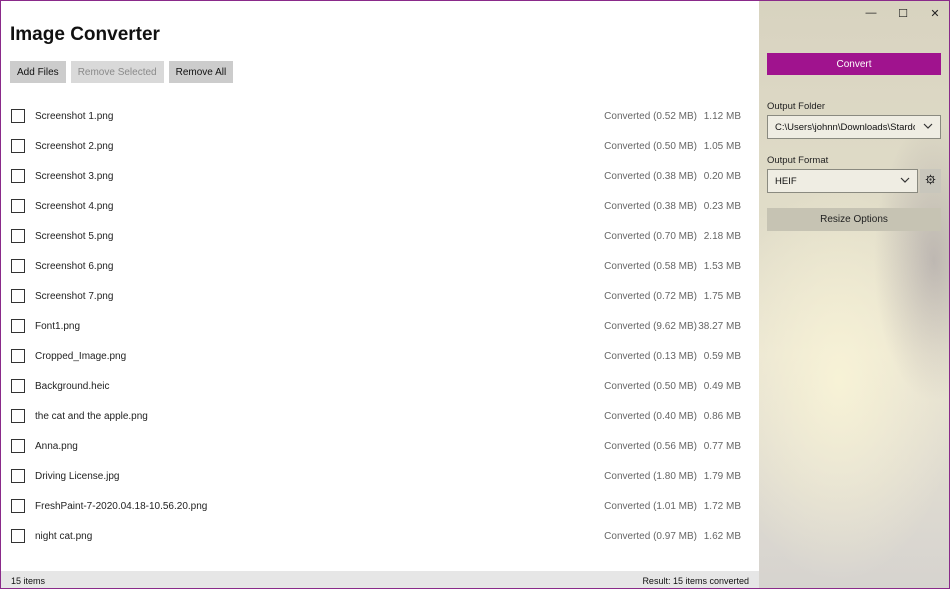 This screenshot has width=950, height=589. What do you see at coordinates (650, 446) in the screenshot?
I see `file-status: Converted (0.56 MB)` at bounding box center [650, 446].